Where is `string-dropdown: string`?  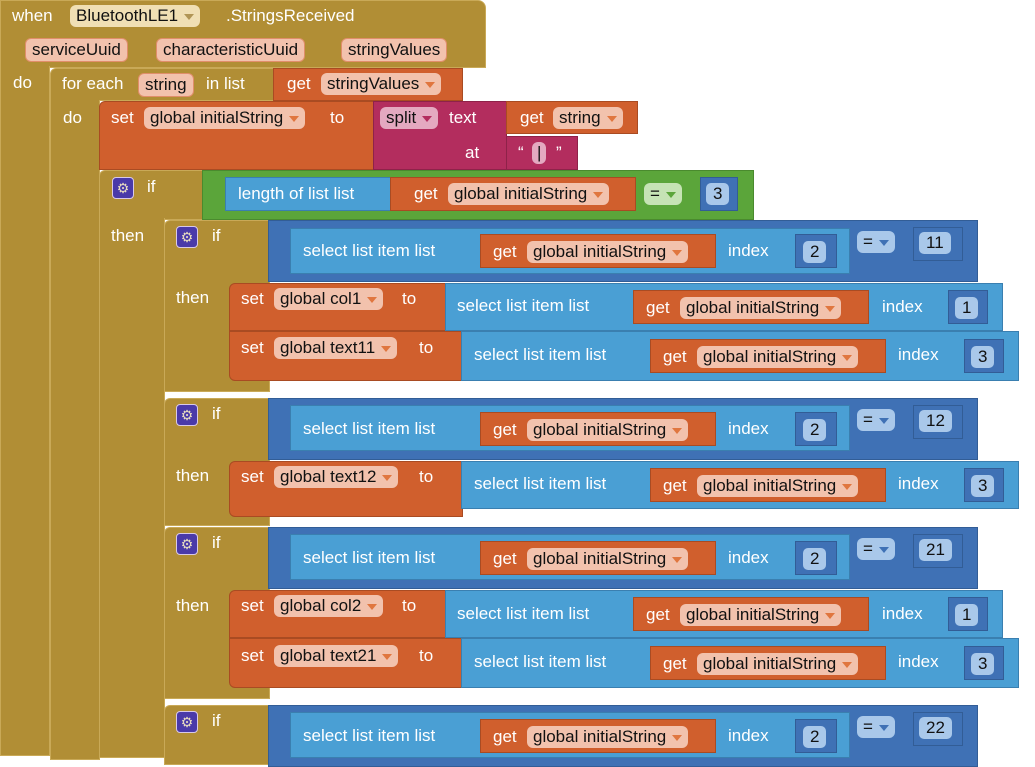
string-dropdown: string is located at coordinates (588, 118).